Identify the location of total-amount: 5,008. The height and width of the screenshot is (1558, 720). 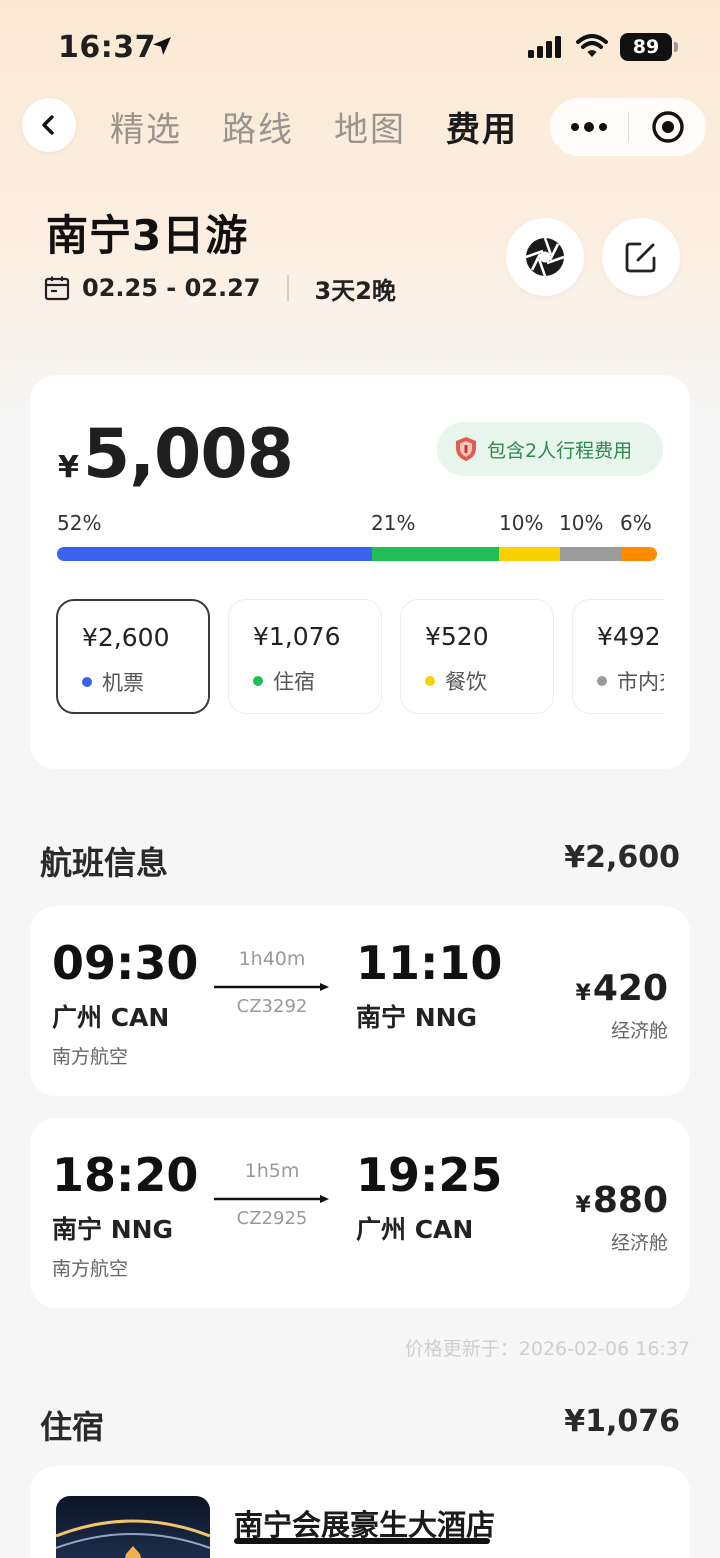
(188, 454).